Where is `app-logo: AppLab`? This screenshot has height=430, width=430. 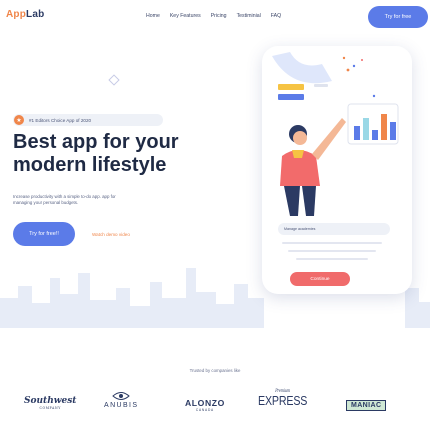 app-logo: AppLab is located at coordinates (25, 14).